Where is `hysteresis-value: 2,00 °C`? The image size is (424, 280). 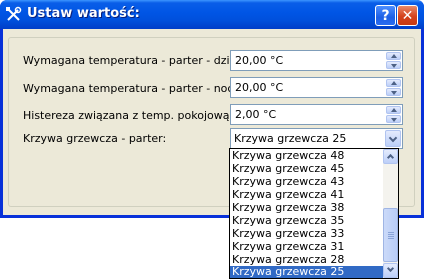 hysteresis-value: 2,00 °C is located at coordinates (255, 114).